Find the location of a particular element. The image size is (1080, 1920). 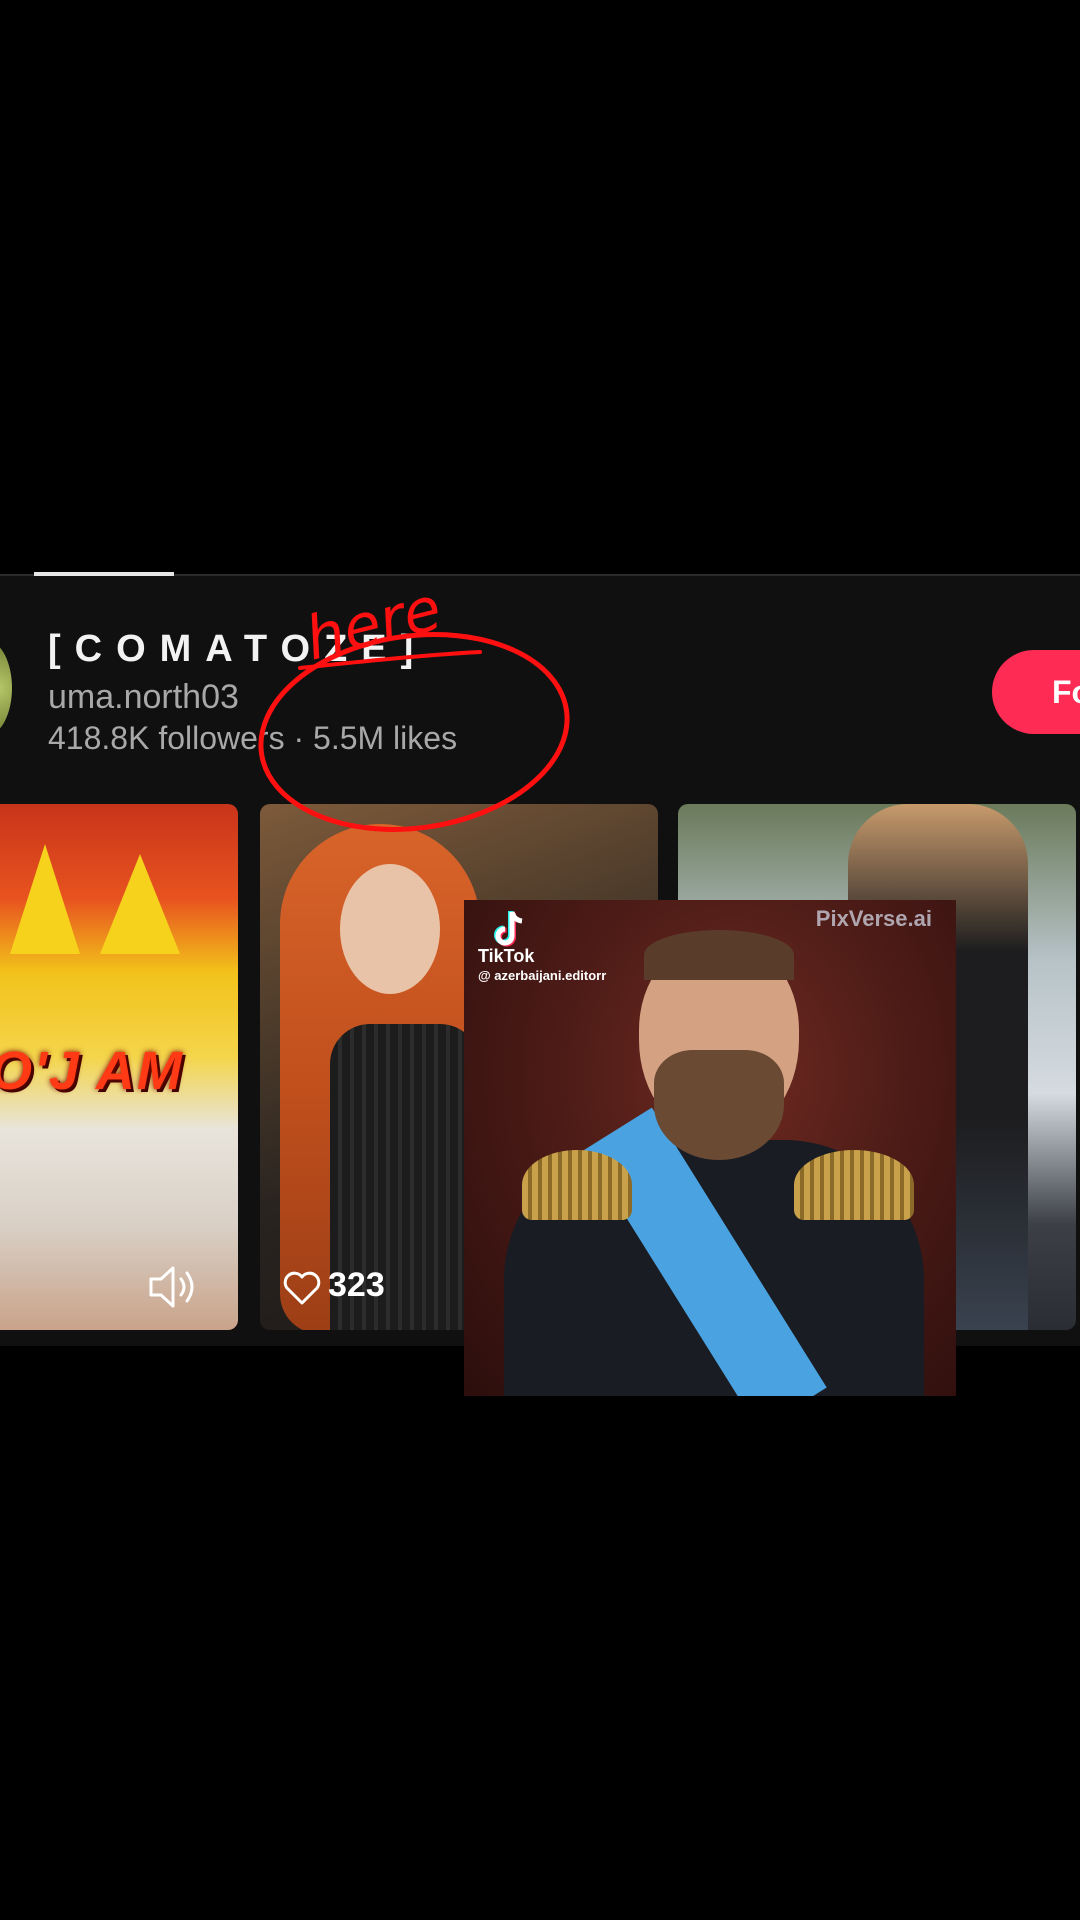

tab-indicator is located at coordinates (104, 574).